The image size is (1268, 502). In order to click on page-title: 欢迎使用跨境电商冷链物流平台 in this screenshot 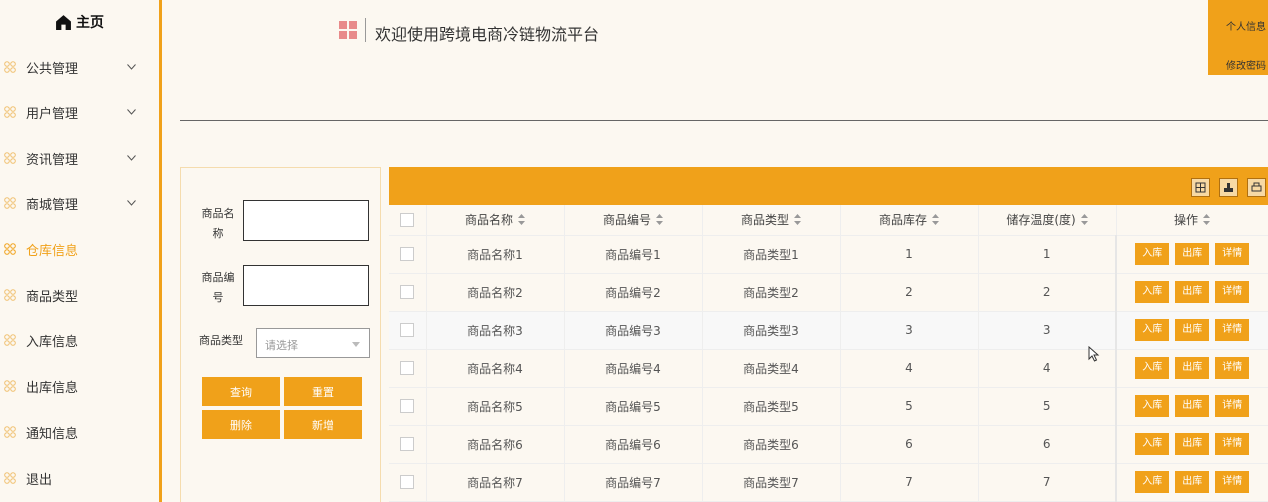, I will do `click(487, 34)`.